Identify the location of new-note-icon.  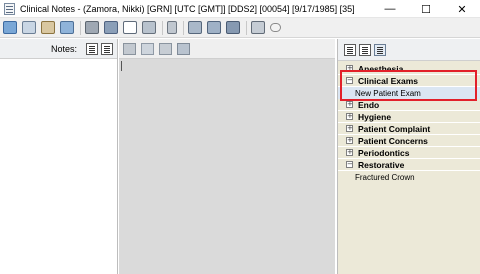
(10, 27).